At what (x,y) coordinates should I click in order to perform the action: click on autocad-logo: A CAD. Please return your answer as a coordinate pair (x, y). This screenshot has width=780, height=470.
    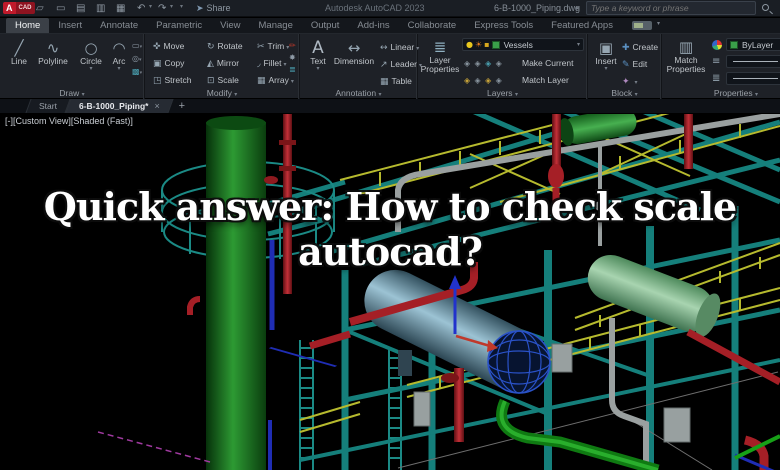
    Looking at the image, I should click on (19, 8).